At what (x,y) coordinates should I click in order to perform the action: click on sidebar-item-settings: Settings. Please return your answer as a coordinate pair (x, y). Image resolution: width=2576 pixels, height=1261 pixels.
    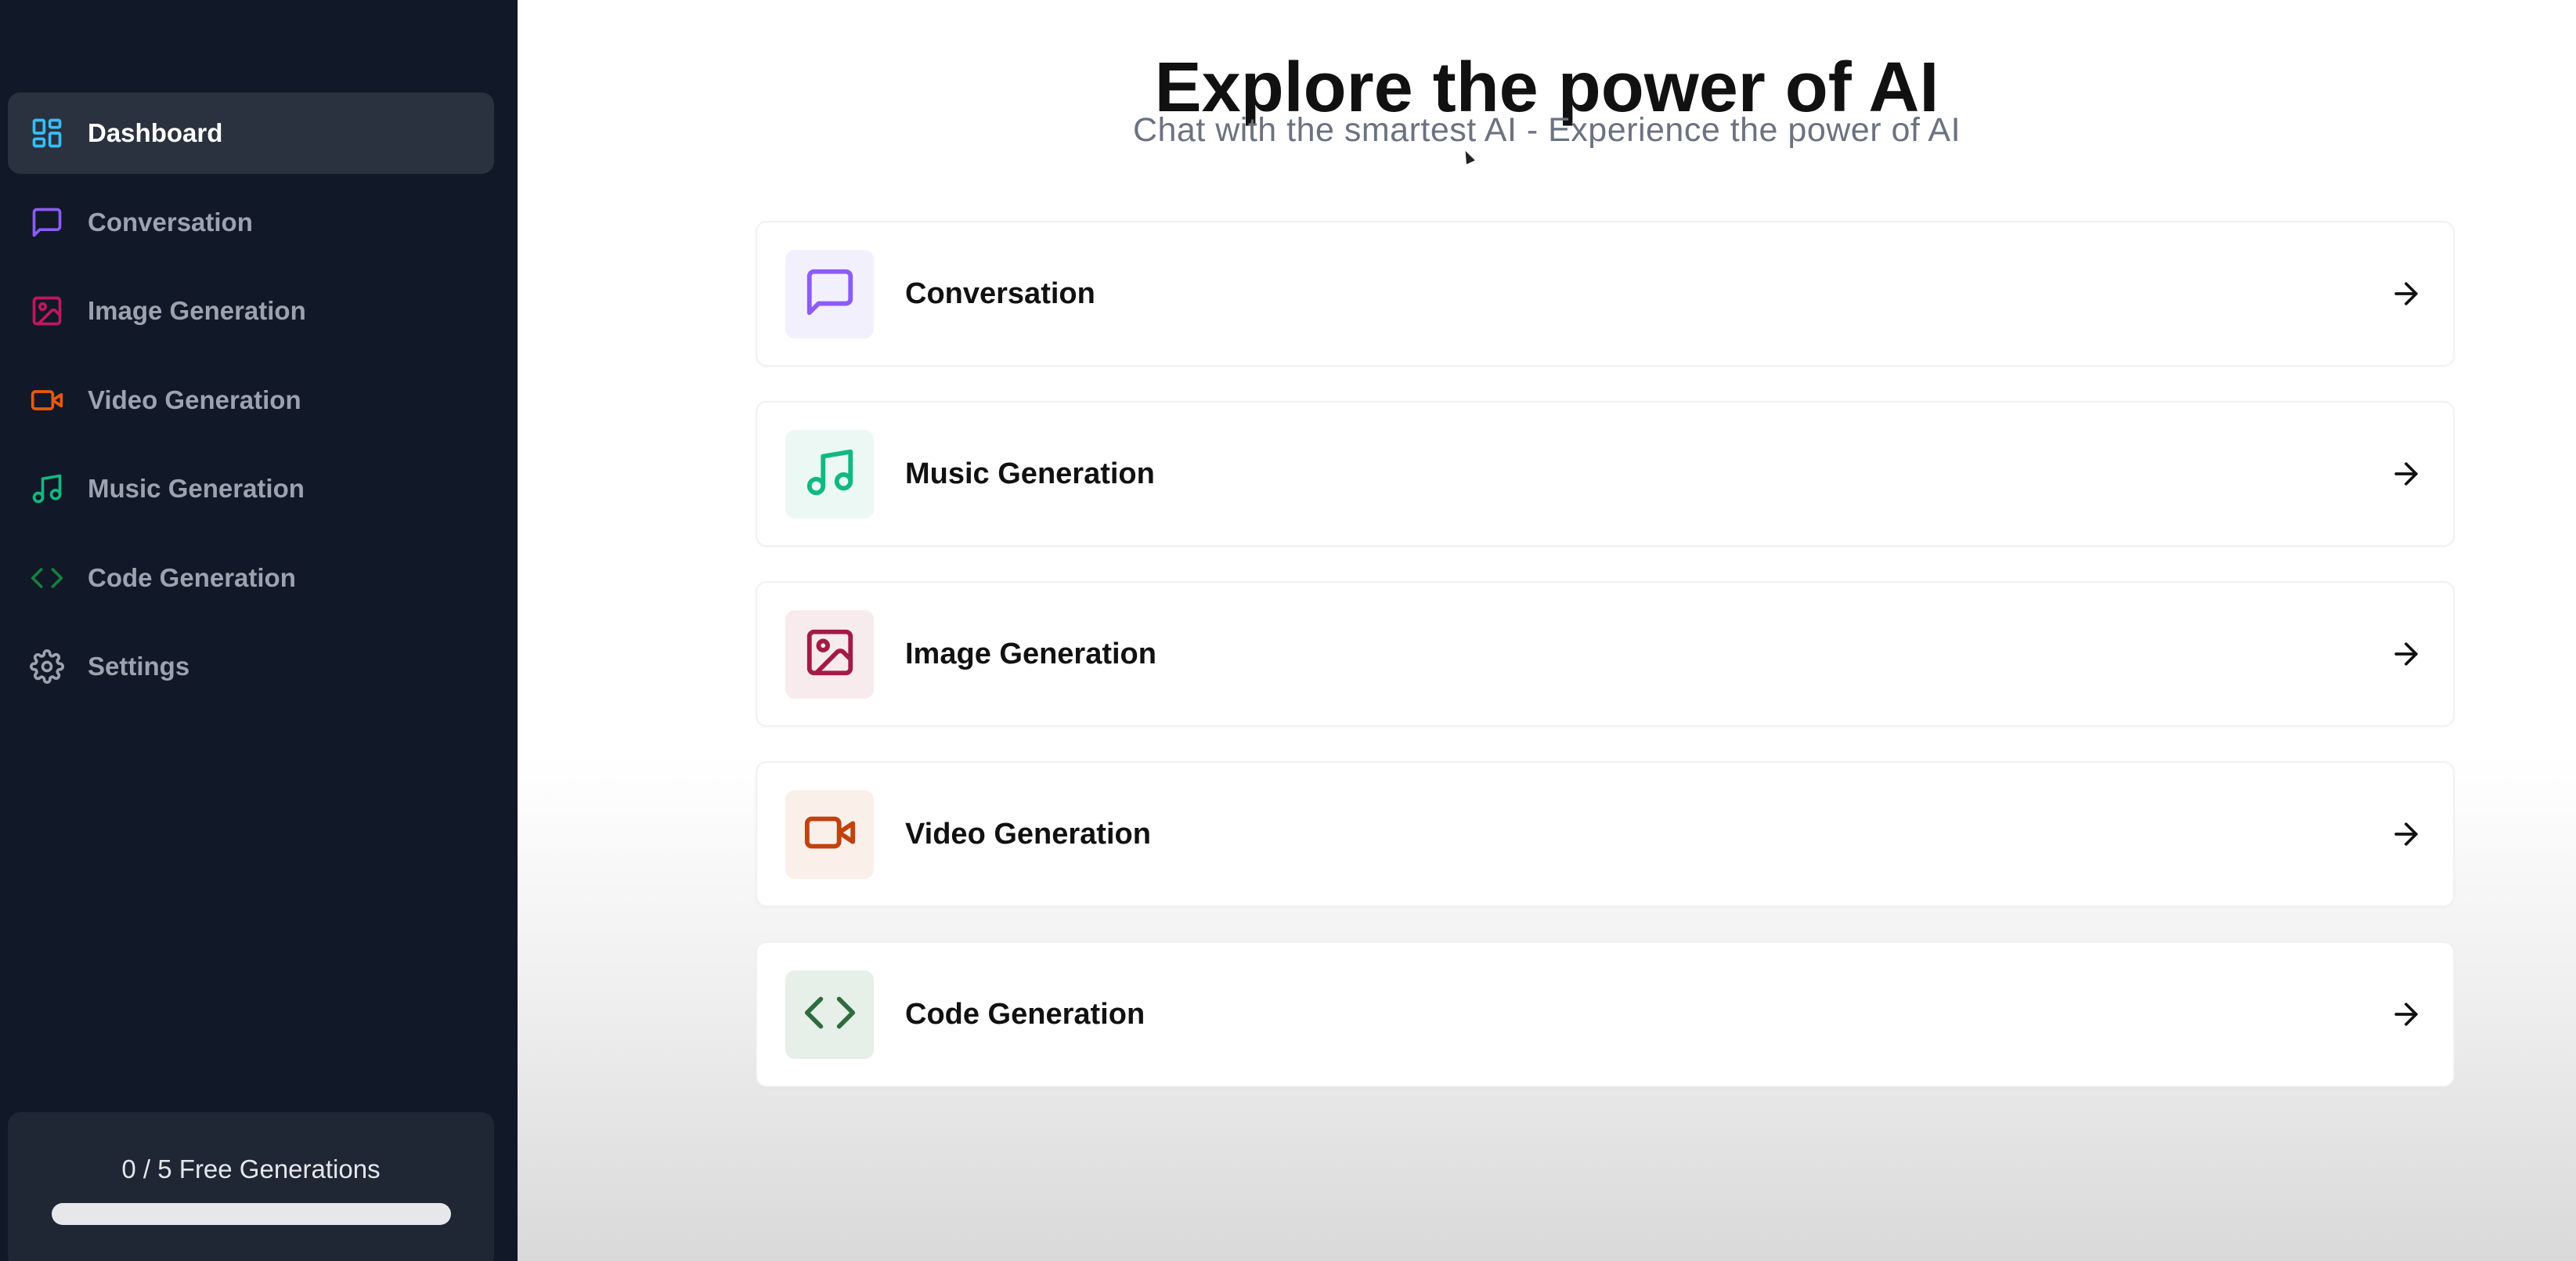
    Looking at the image, I should click on (251, 666).